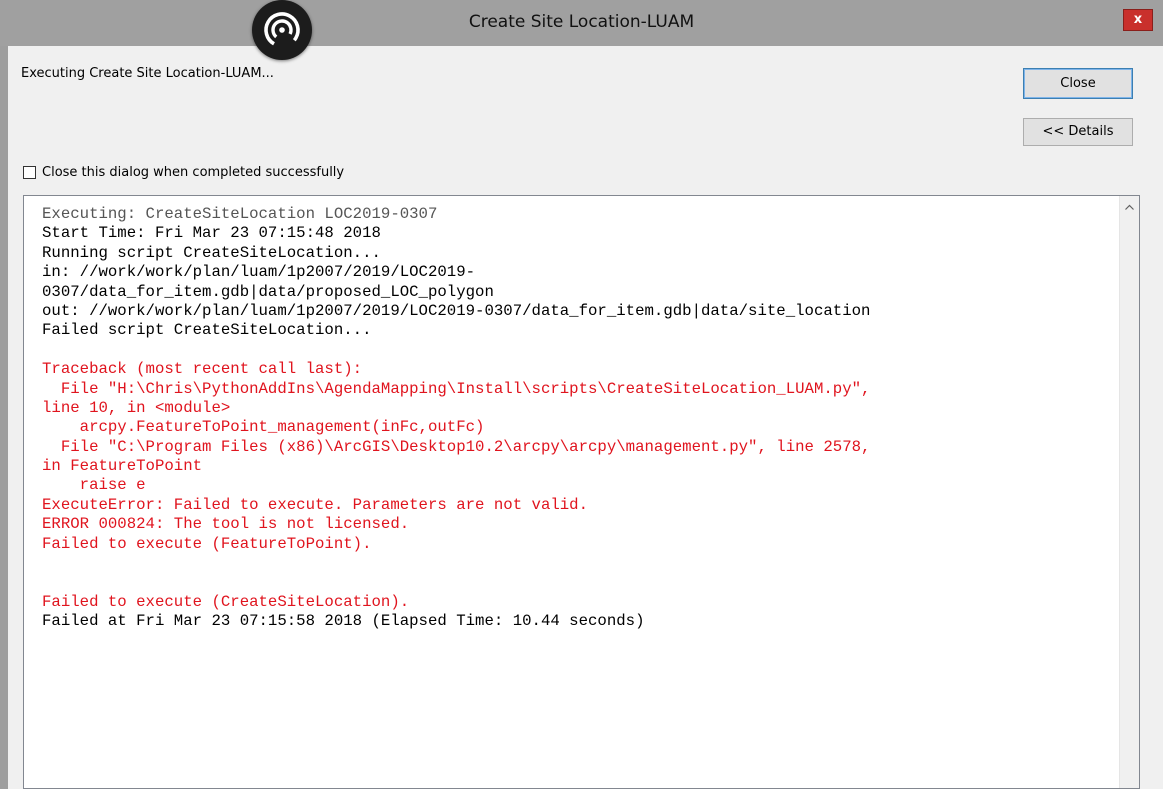  What do you see at coordinates (226, 601) in the screenshot?
I see `log-line: Failed to execute (CreateSiteLocation).` at bounding box center [226, 601].